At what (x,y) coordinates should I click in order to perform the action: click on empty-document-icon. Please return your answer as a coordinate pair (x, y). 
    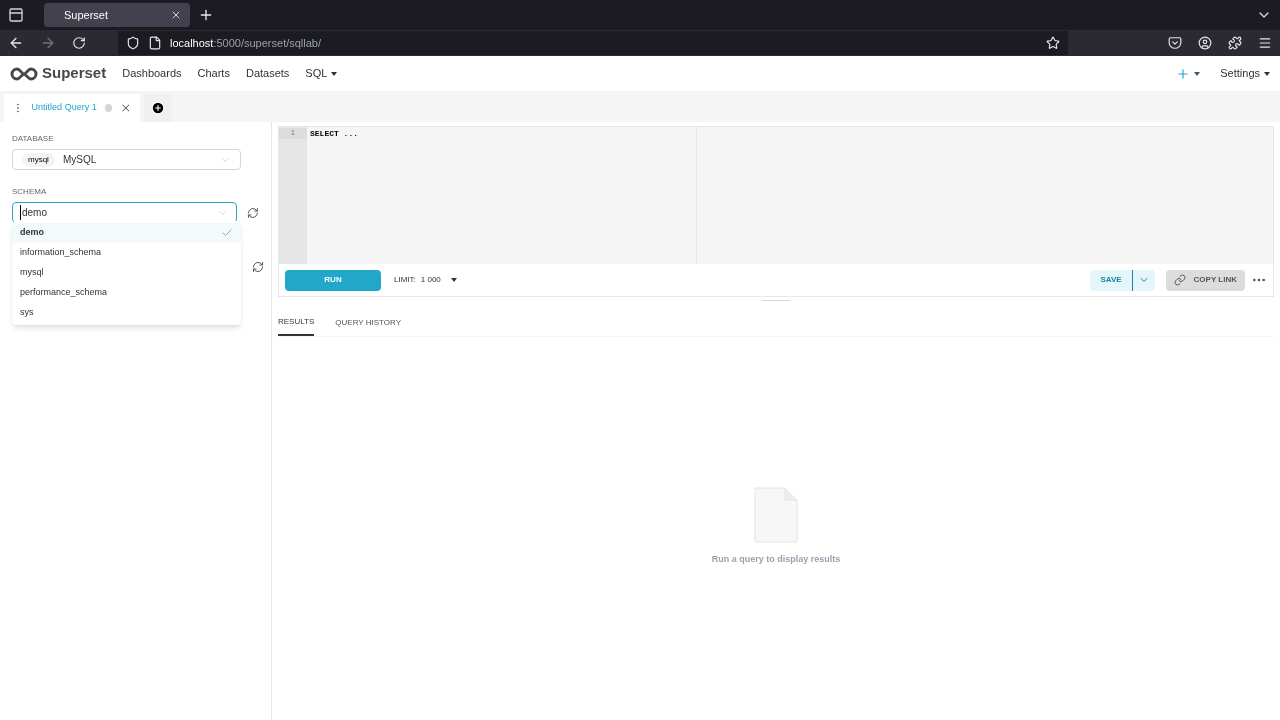
    Looking at the image, I should click on (776, 515).